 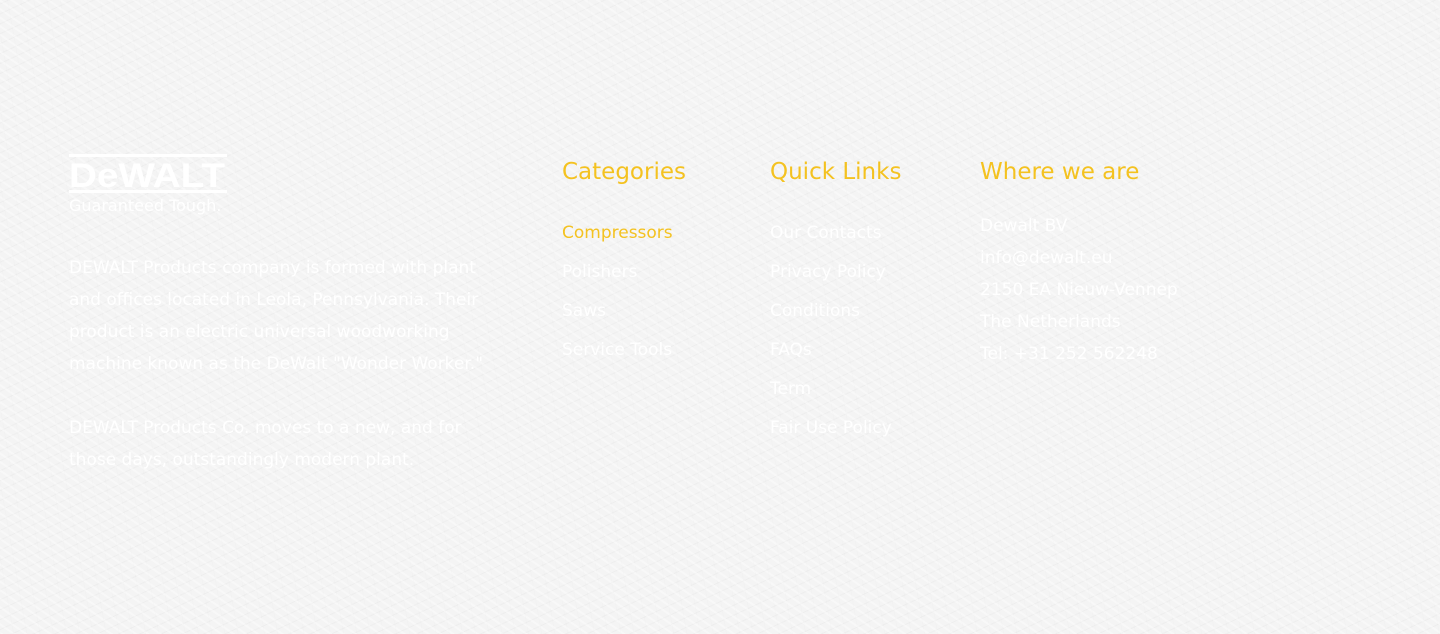 I want to click on category-link-service-tools: Service Tools, so click(x=657, y=358).